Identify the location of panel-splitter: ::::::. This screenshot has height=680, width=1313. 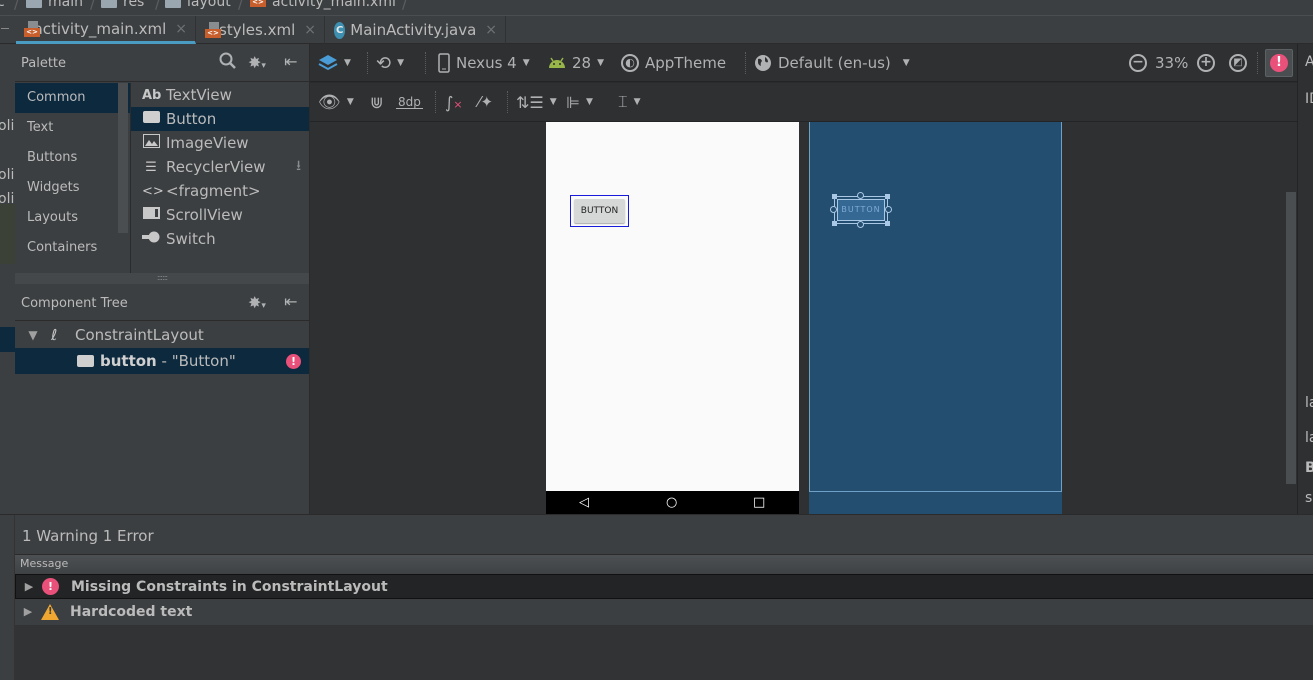
(162, 278).